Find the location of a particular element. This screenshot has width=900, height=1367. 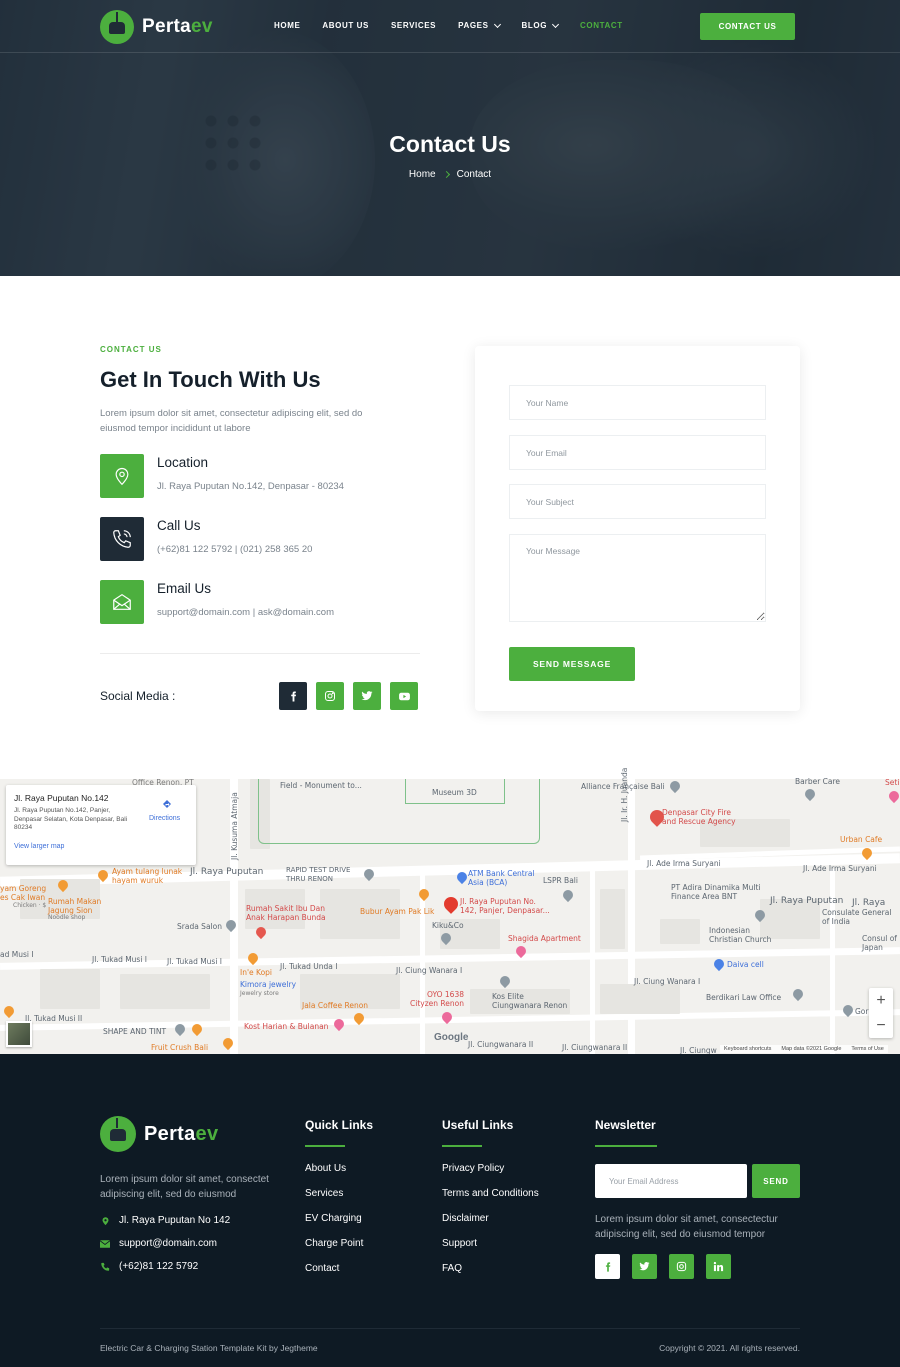

logo-car-plug-icon is located at coordinates (118, 1134).